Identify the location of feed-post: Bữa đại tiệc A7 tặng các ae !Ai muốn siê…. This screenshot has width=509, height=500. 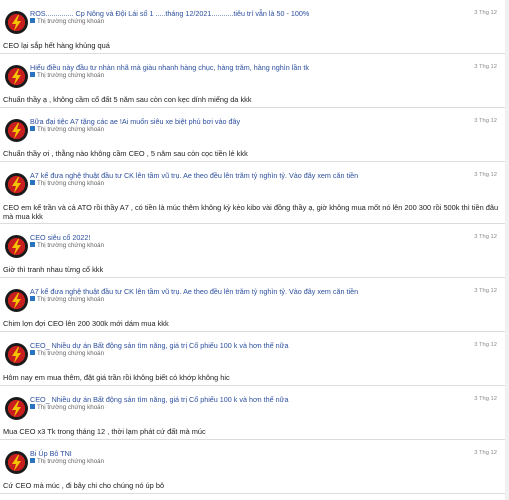
(254, 135).